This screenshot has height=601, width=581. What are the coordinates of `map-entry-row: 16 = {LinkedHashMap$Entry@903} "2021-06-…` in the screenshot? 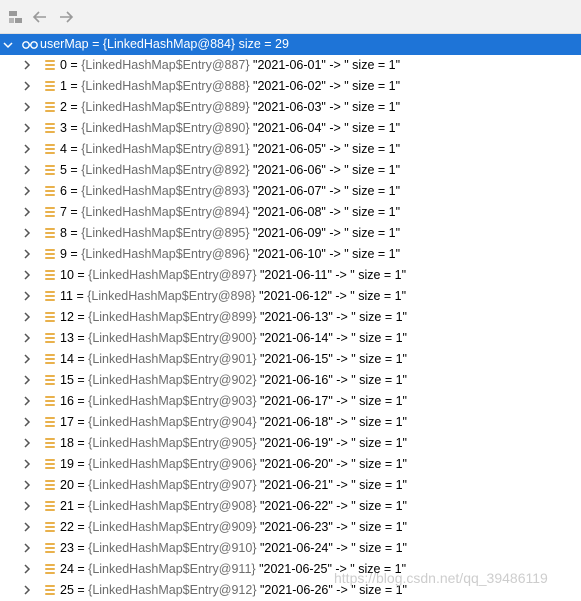 It's located at (290, 401).